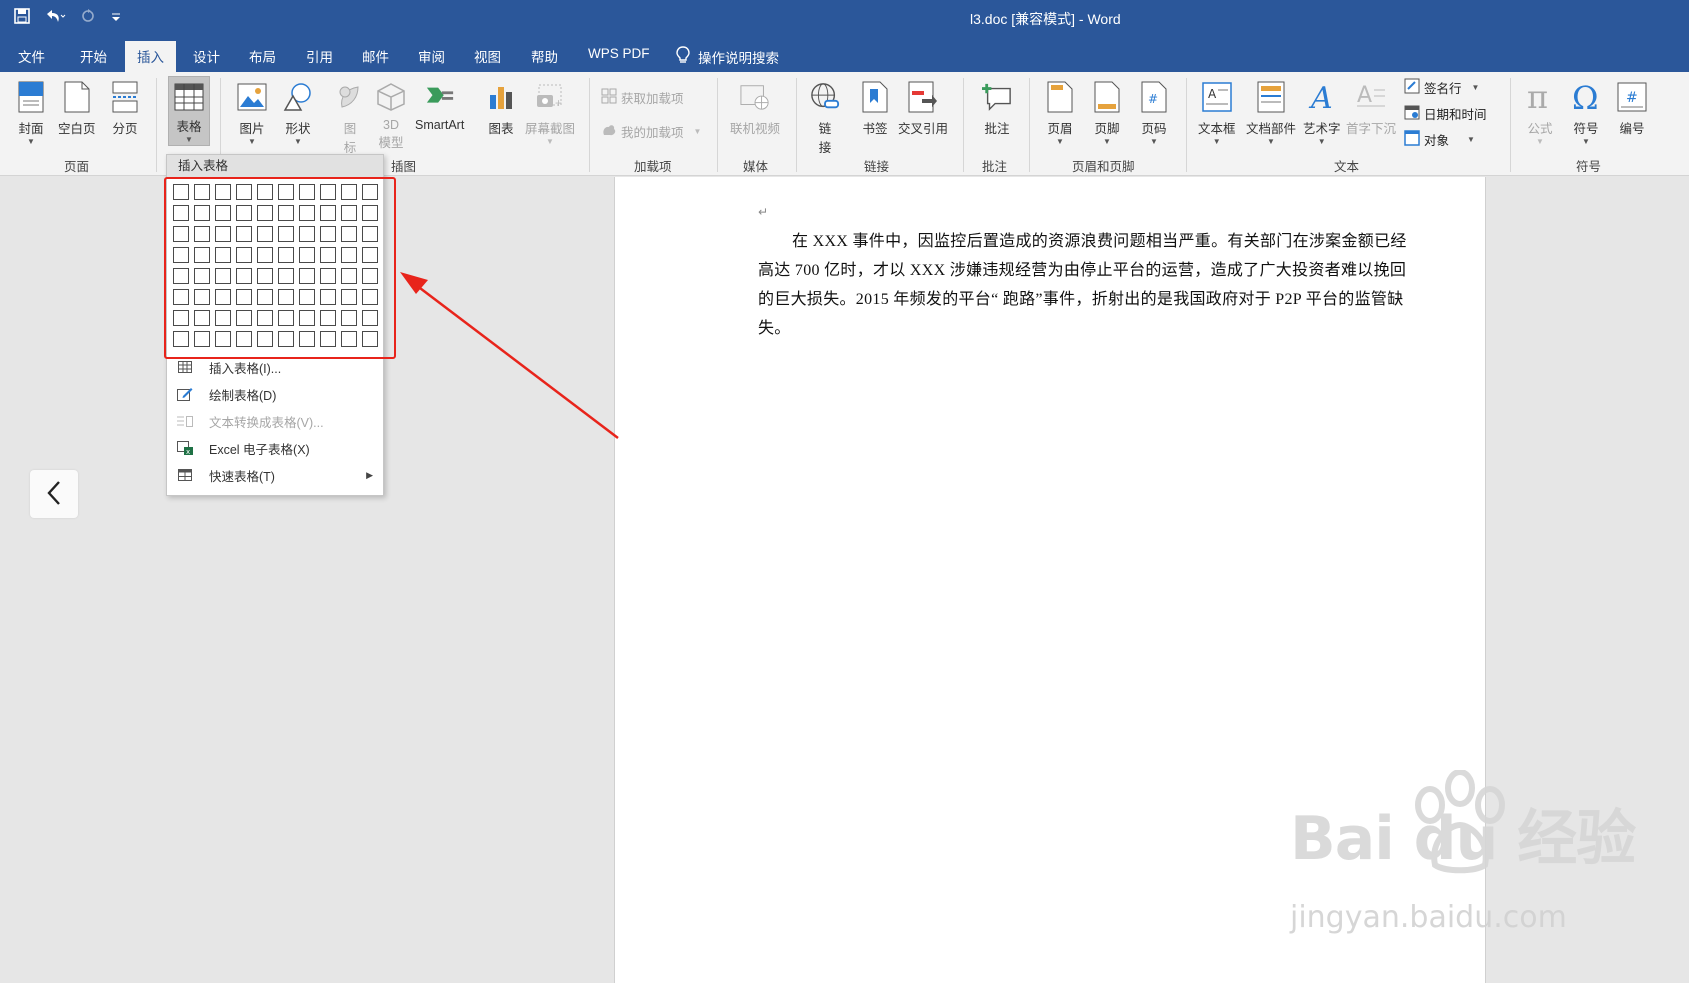 This screenshot has height=983, width=1689. I want to click on tab-home: 开始, so click(93, 56).